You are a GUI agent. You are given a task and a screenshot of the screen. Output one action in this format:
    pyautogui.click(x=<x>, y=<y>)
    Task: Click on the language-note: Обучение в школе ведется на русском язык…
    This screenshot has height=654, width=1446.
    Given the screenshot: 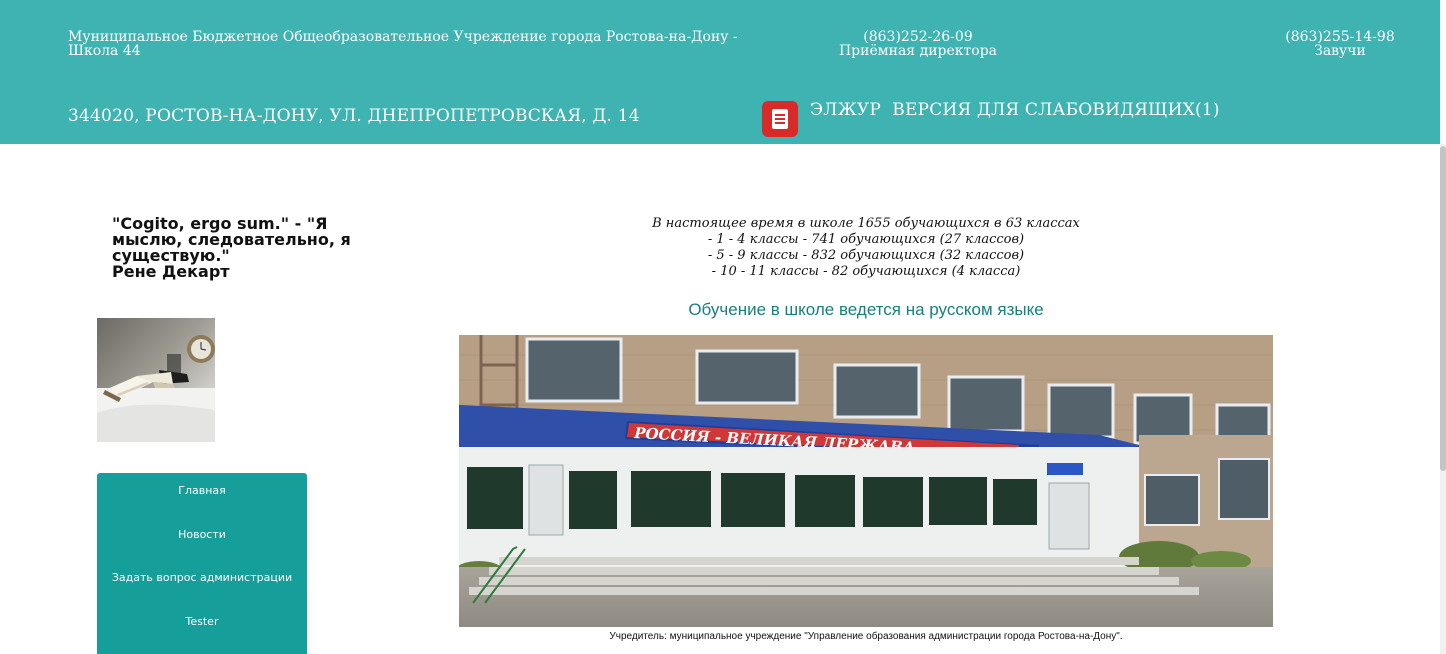 What is the action you would take?
    pyautogui.click(x=866, y=309)
    